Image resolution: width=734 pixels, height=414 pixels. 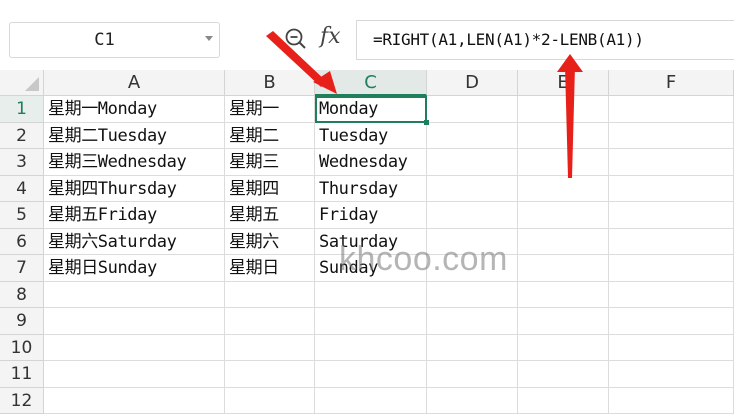 I want to click on row-header-3: 3, so click(x=22, y=162).